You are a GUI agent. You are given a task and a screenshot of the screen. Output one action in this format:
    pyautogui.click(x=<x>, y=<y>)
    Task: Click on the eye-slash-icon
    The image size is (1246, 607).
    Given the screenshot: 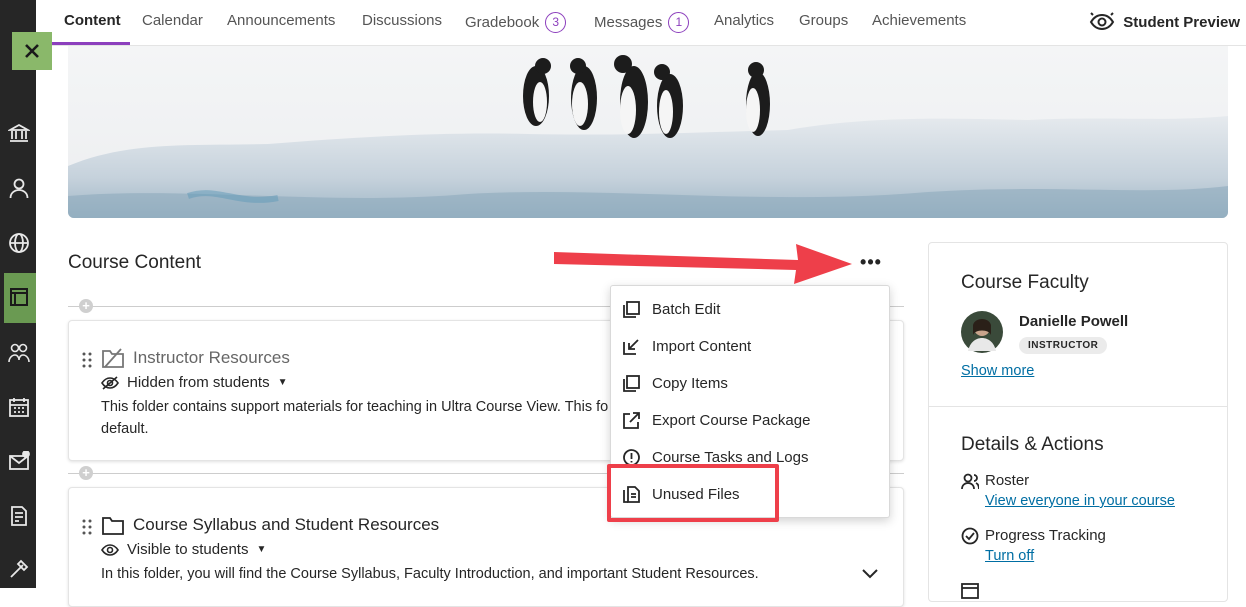 What is the action you would take?
    pyautogui.click(x=110, y=382)
    